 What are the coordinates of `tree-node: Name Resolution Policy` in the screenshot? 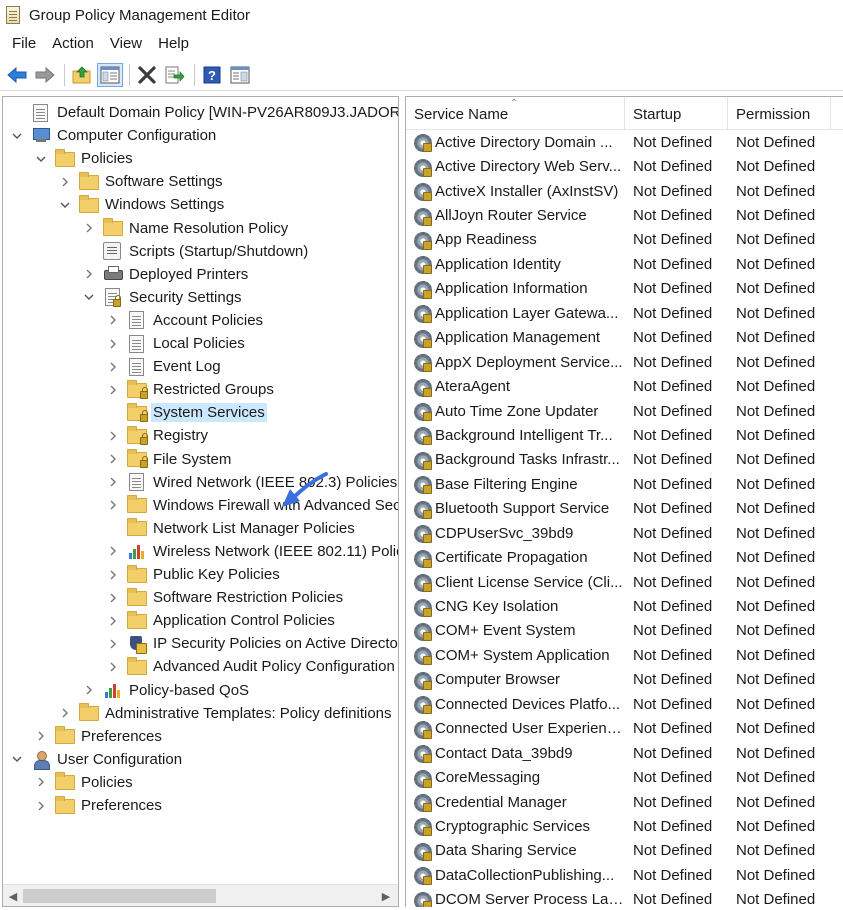 It's located at (185, 228).